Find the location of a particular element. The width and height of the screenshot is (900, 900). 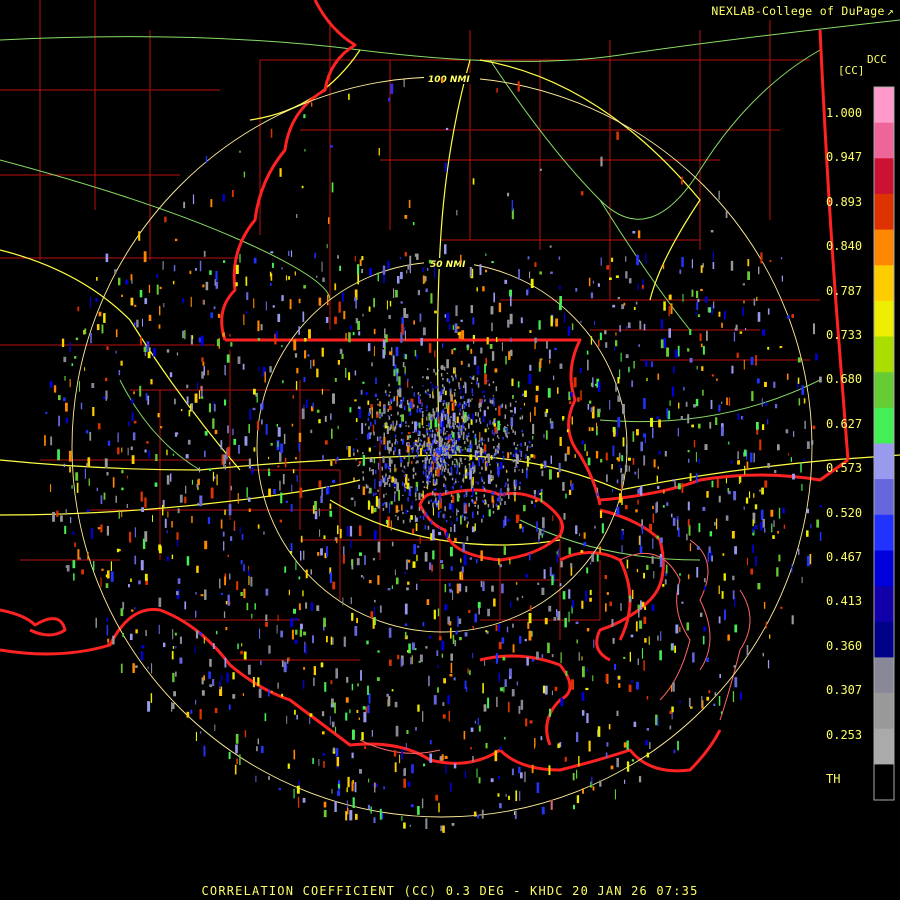

legend-tick-label: TH is located at coordinates (833, 779).